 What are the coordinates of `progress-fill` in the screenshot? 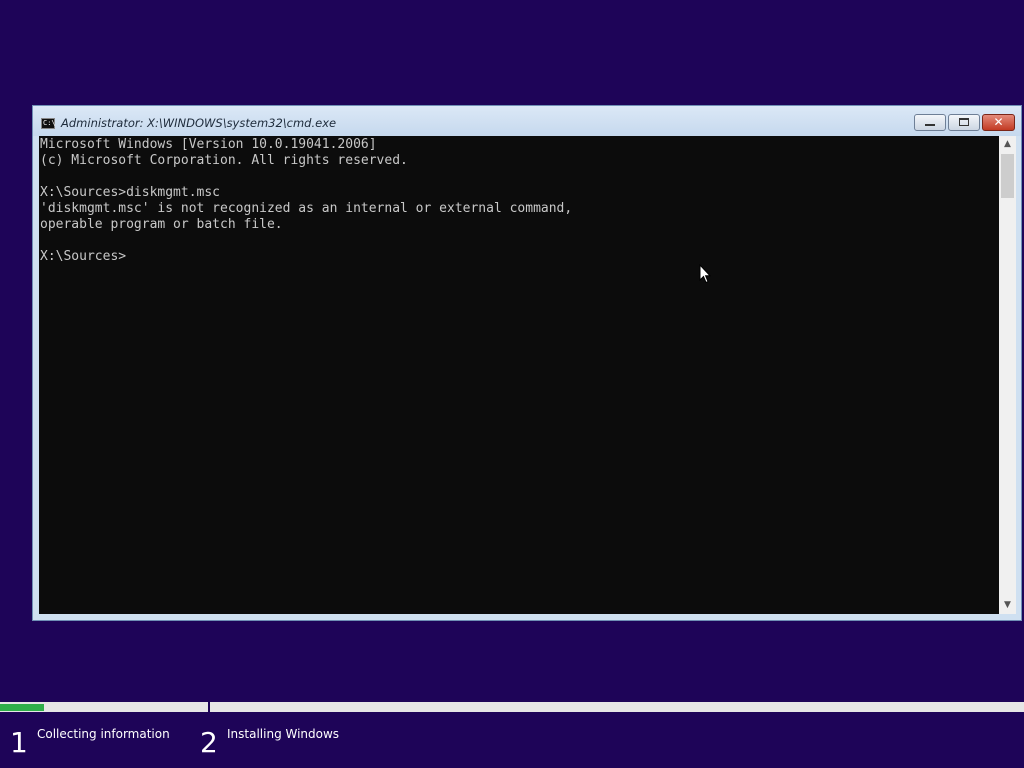 It's located at (22, 707).